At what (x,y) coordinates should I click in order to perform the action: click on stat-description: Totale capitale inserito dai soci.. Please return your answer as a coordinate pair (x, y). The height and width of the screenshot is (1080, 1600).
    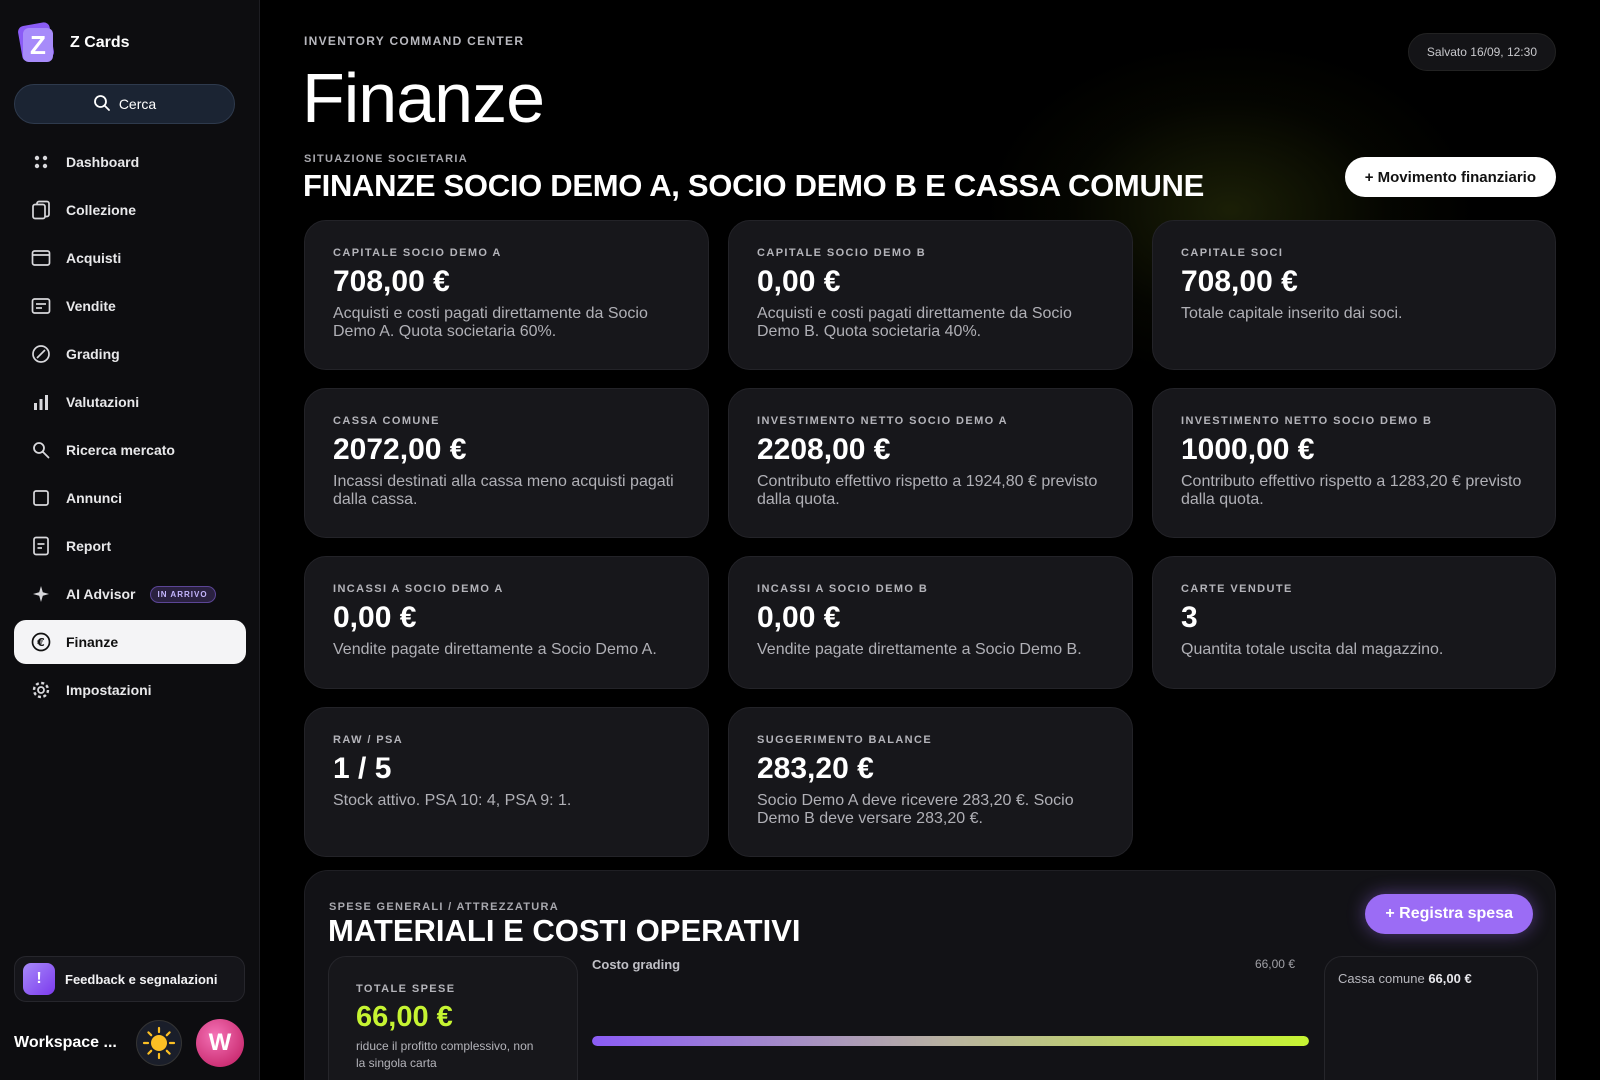
    Looking at the image, I should click on (1292, 313).